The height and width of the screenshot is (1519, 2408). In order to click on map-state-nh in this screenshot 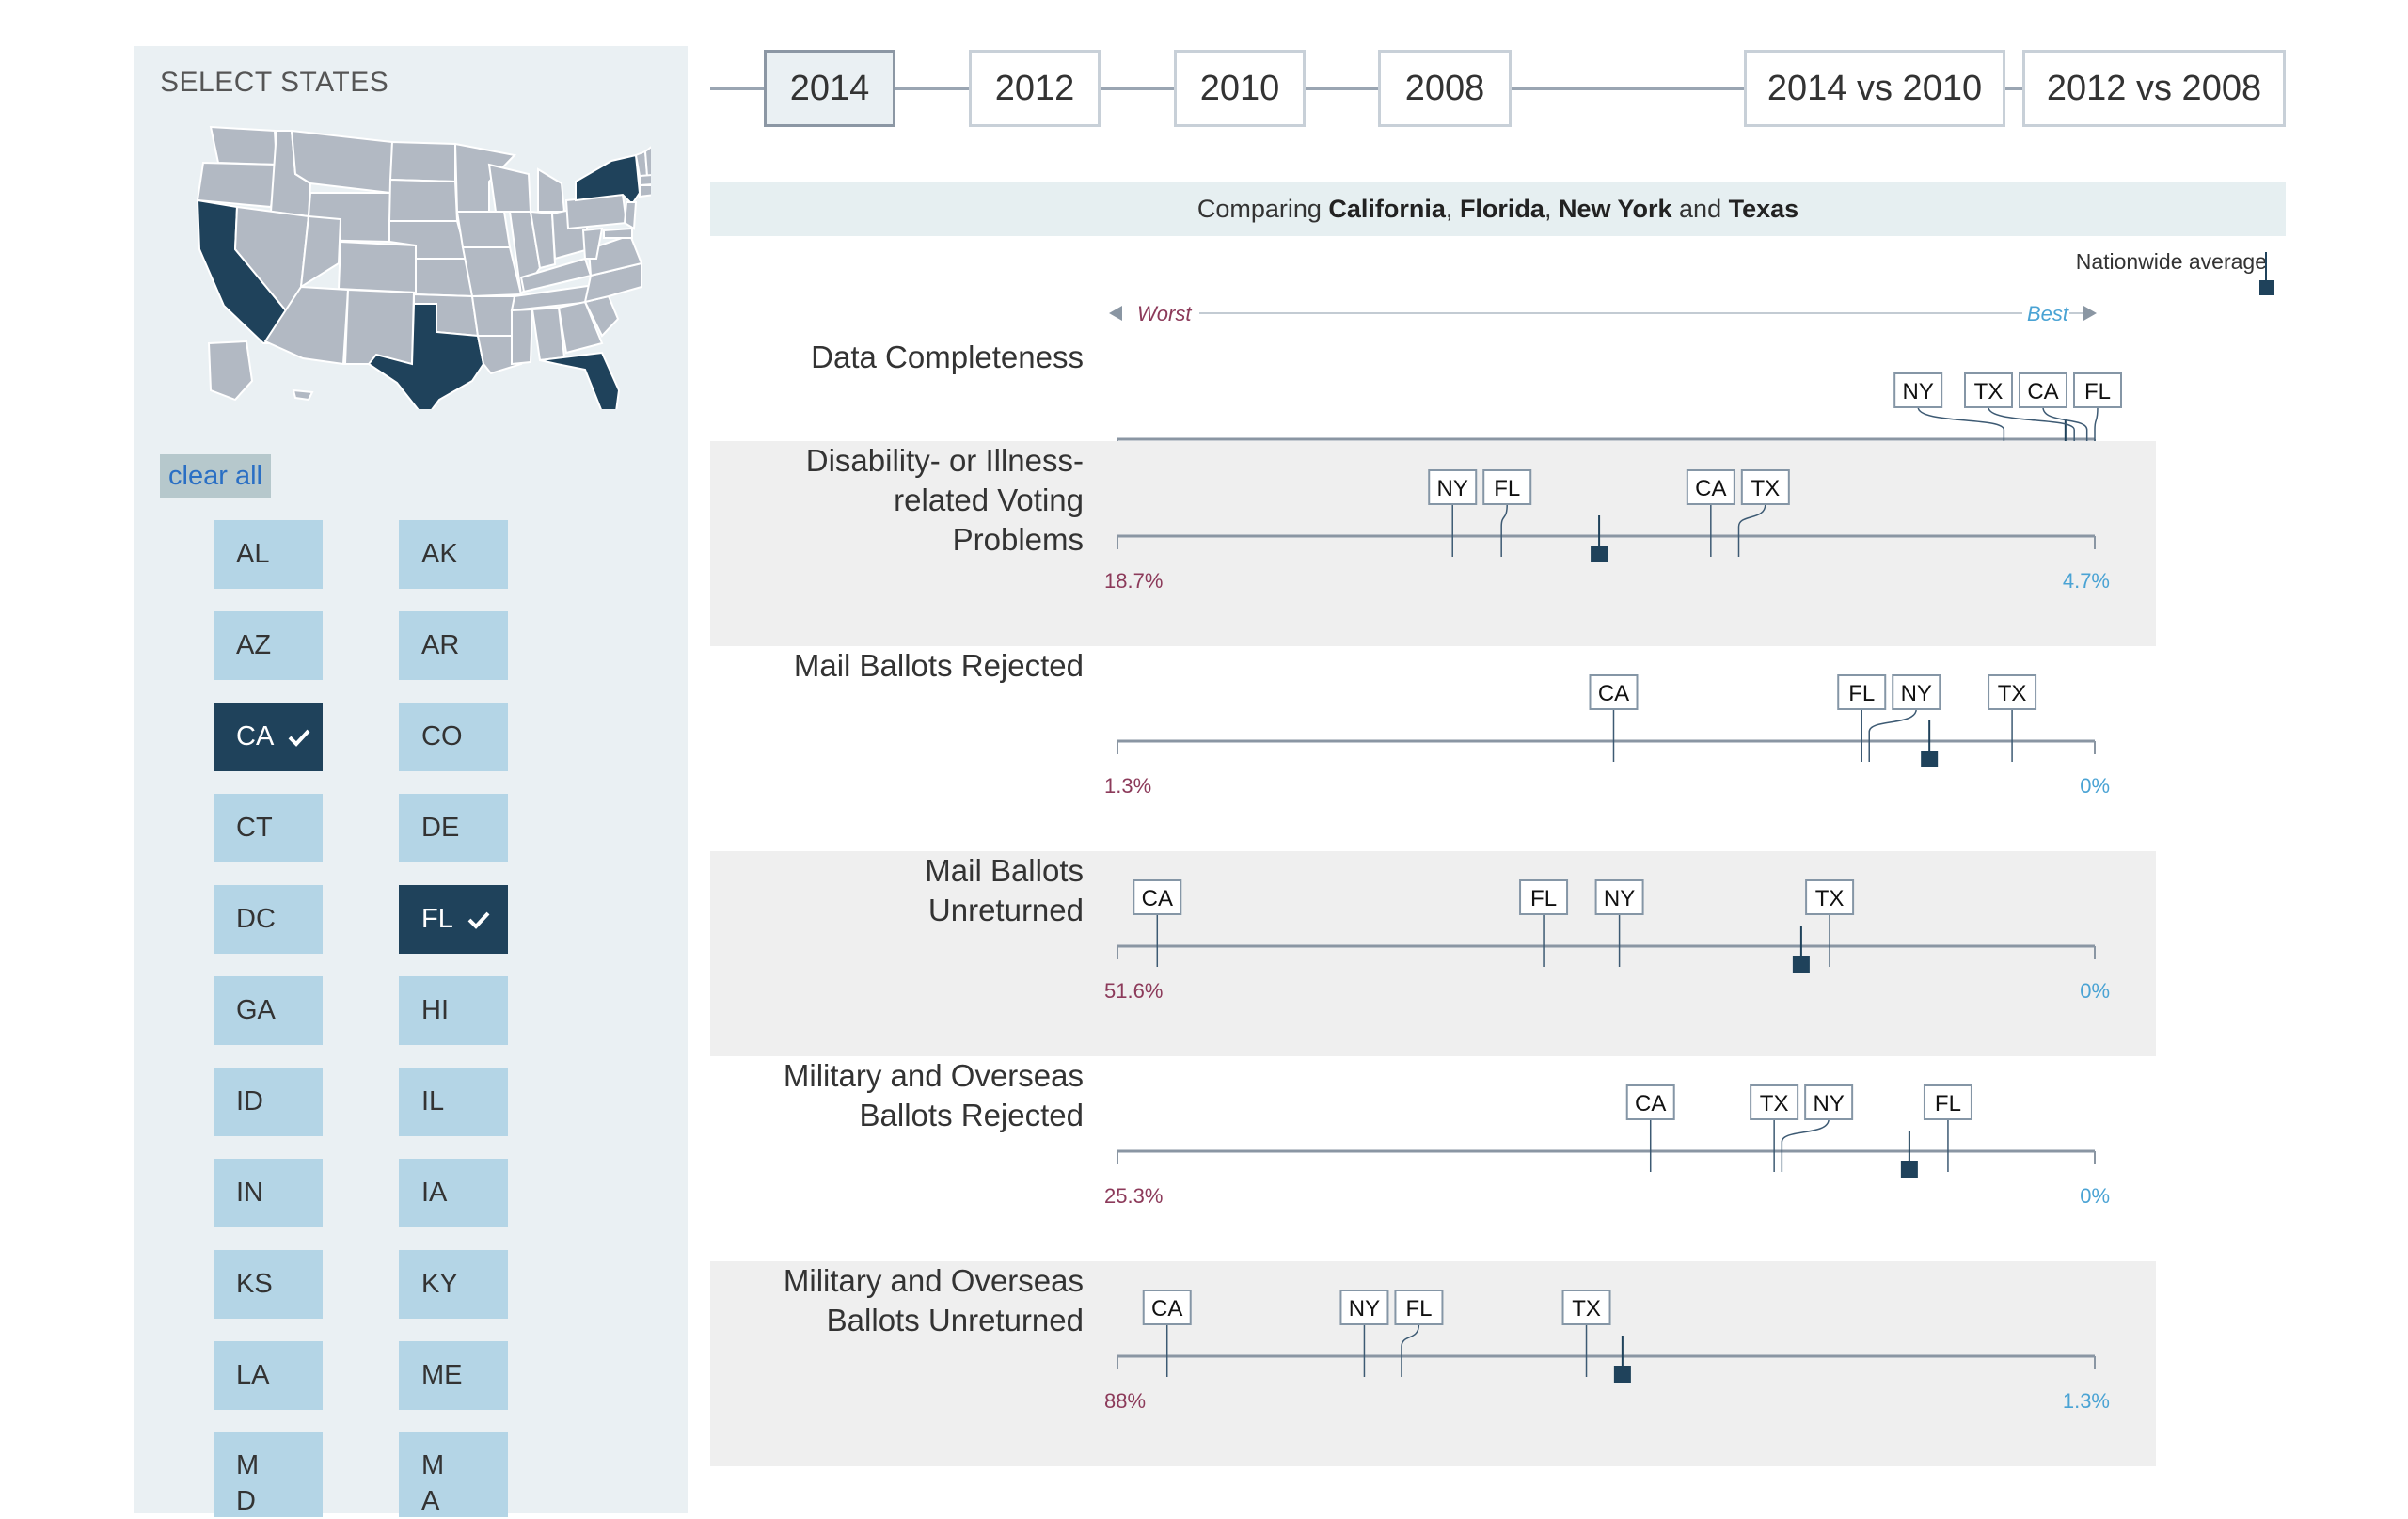, I will do `click(647, 161)`.